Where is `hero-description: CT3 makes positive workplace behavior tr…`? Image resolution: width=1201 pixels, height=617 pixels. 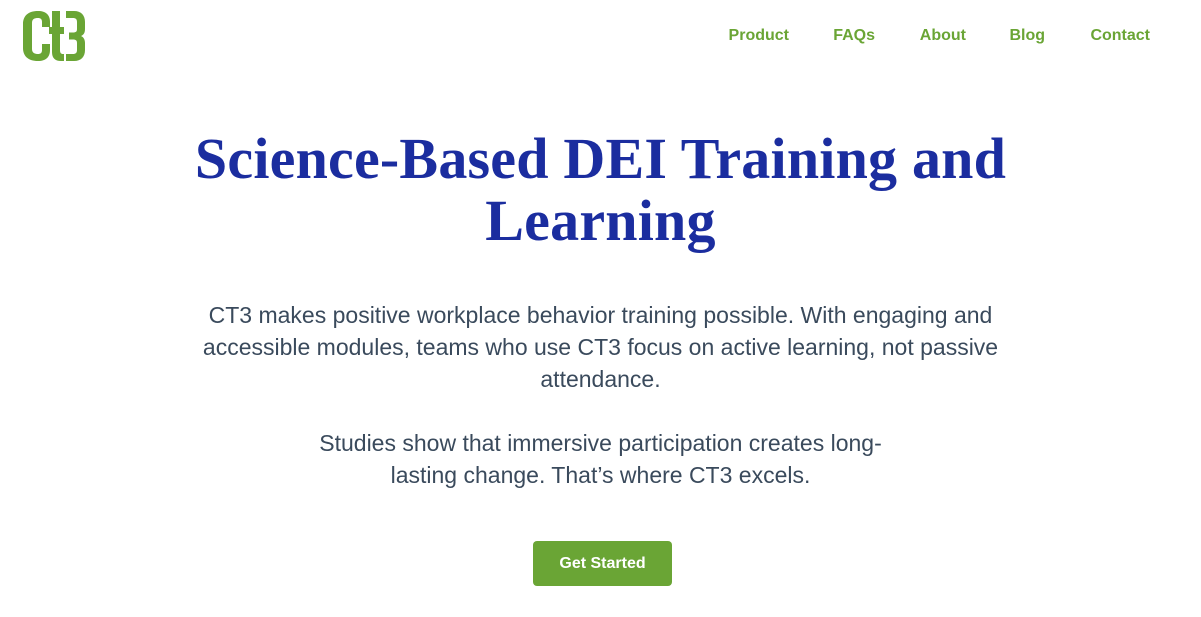
hero-description: CT3 makes positive workplace behavior tr… is located at coordinates (600, 347).